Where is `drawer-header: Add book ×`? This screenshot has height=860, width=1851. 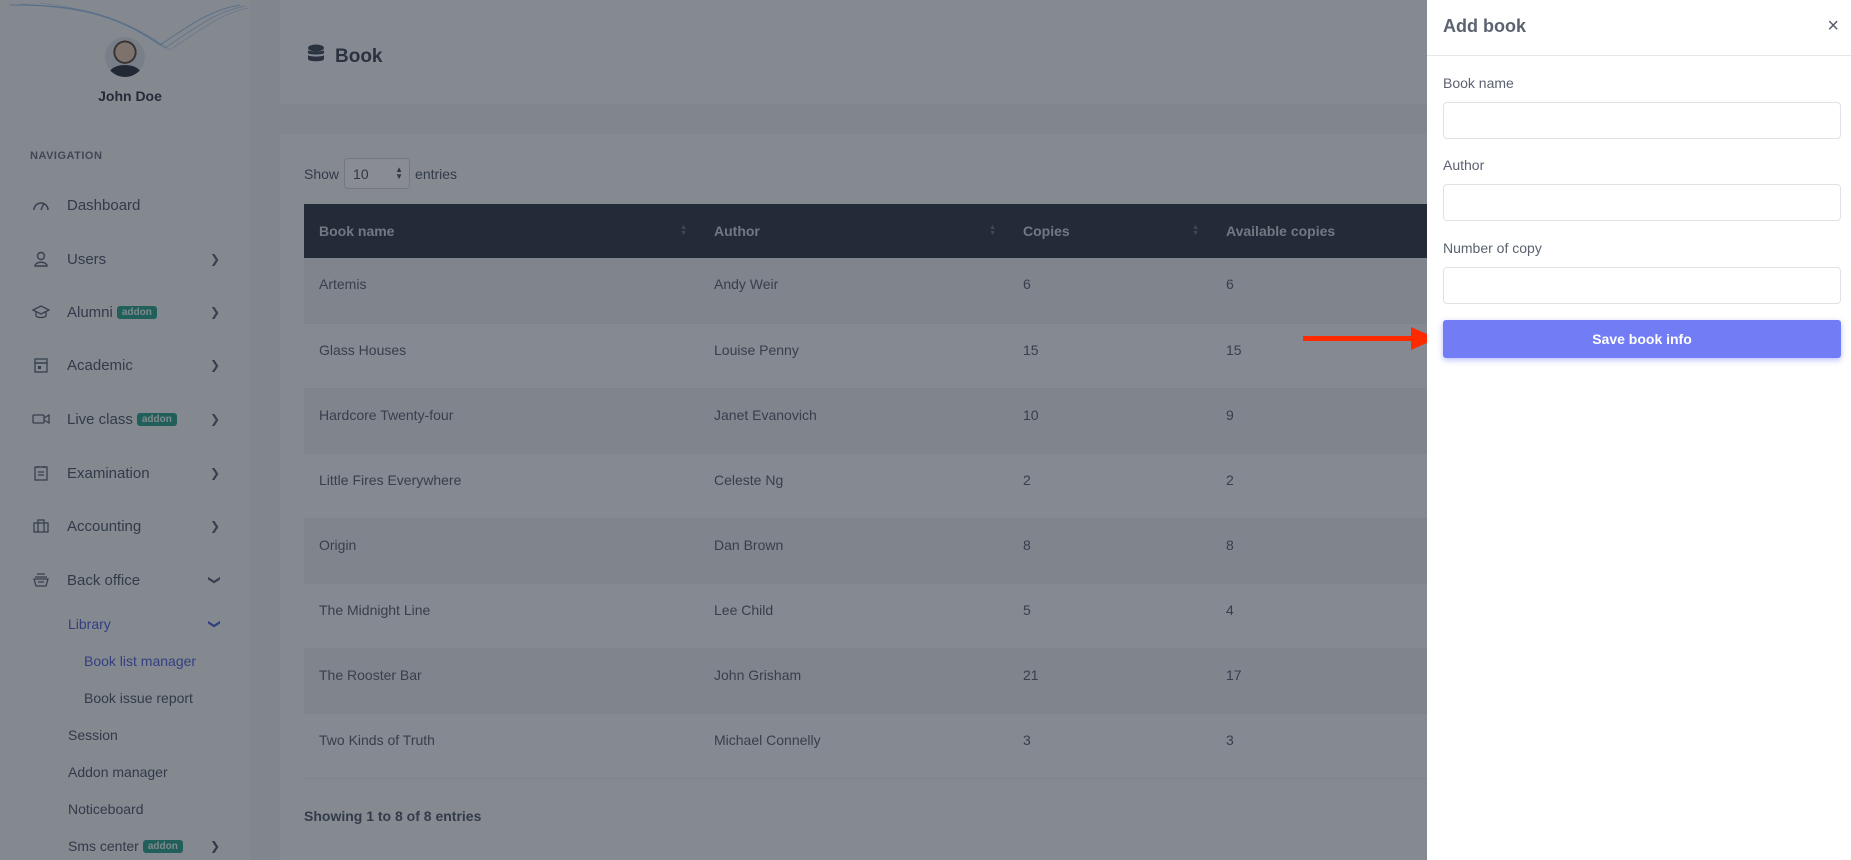
drawer-header: Add book × is located at coordinates (1639, 28).